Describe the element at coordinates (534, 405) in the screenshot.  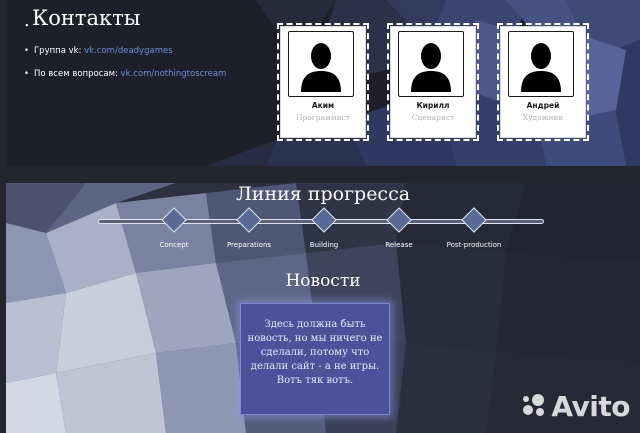
I see `avito-logo-icon` at that location.